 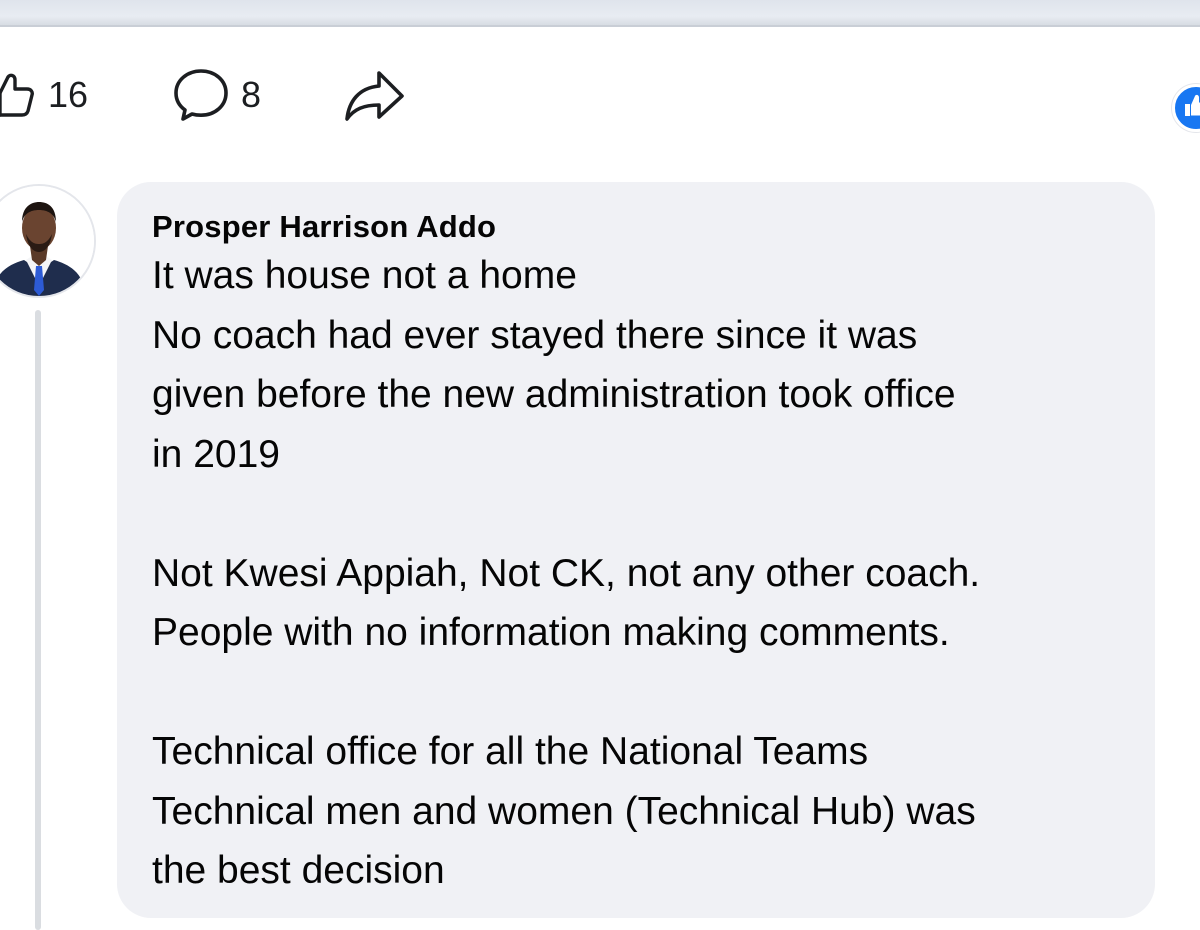 I want to click on thumbs-up-icon, so click(x=19, y=95).